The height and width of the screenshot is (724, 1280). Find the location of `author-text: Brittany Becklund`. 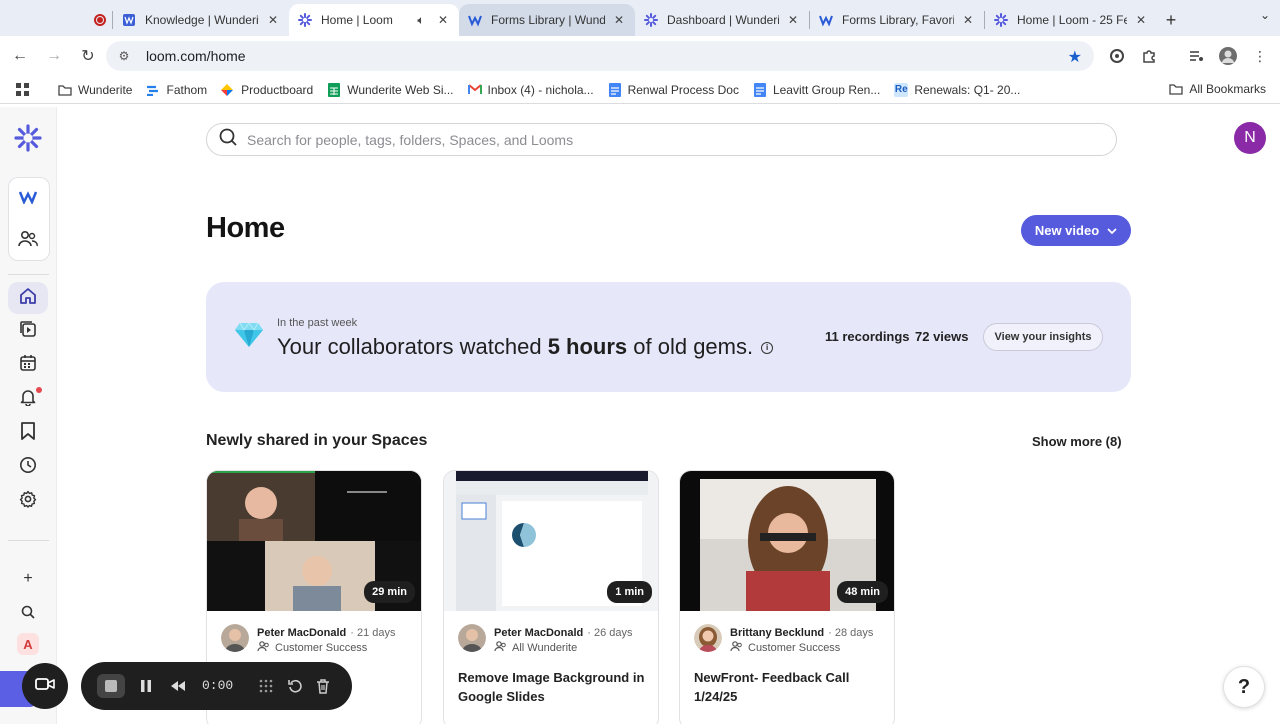

author-text: Brittany Becklund is located at coordinates (777, 633).